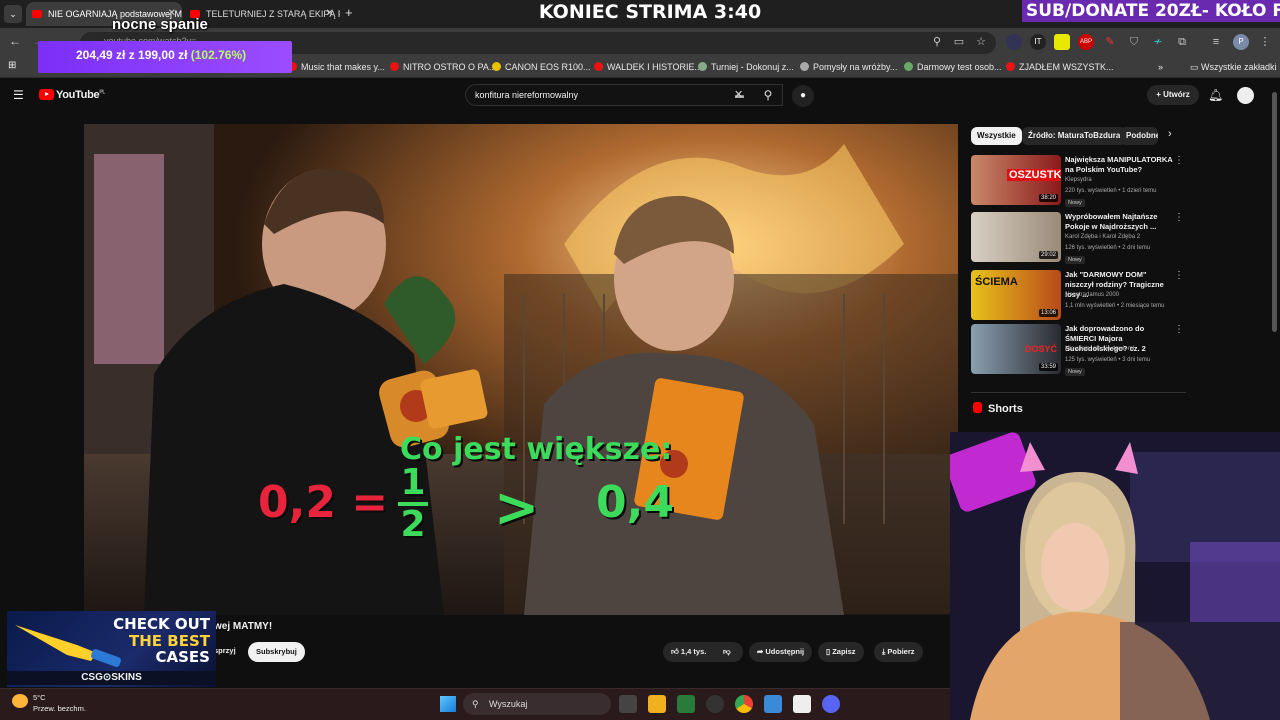 The image size is (1280, 720). I want to click on fraction-numerator: 1, so click(413, 482).